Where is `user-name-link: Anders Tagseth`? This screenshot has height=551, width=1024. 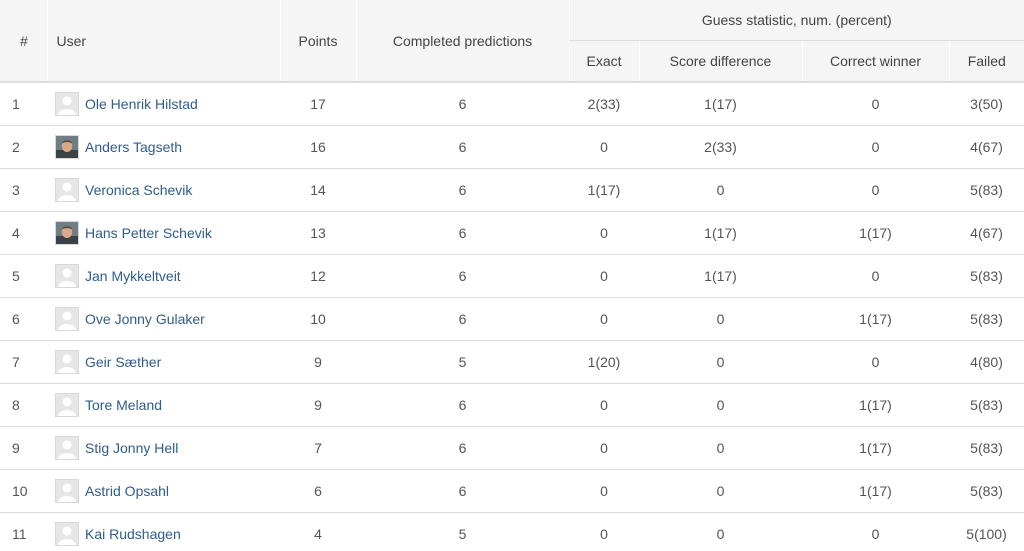 user-name-link: Anders Tagseth is located at coordinates (133, 147).